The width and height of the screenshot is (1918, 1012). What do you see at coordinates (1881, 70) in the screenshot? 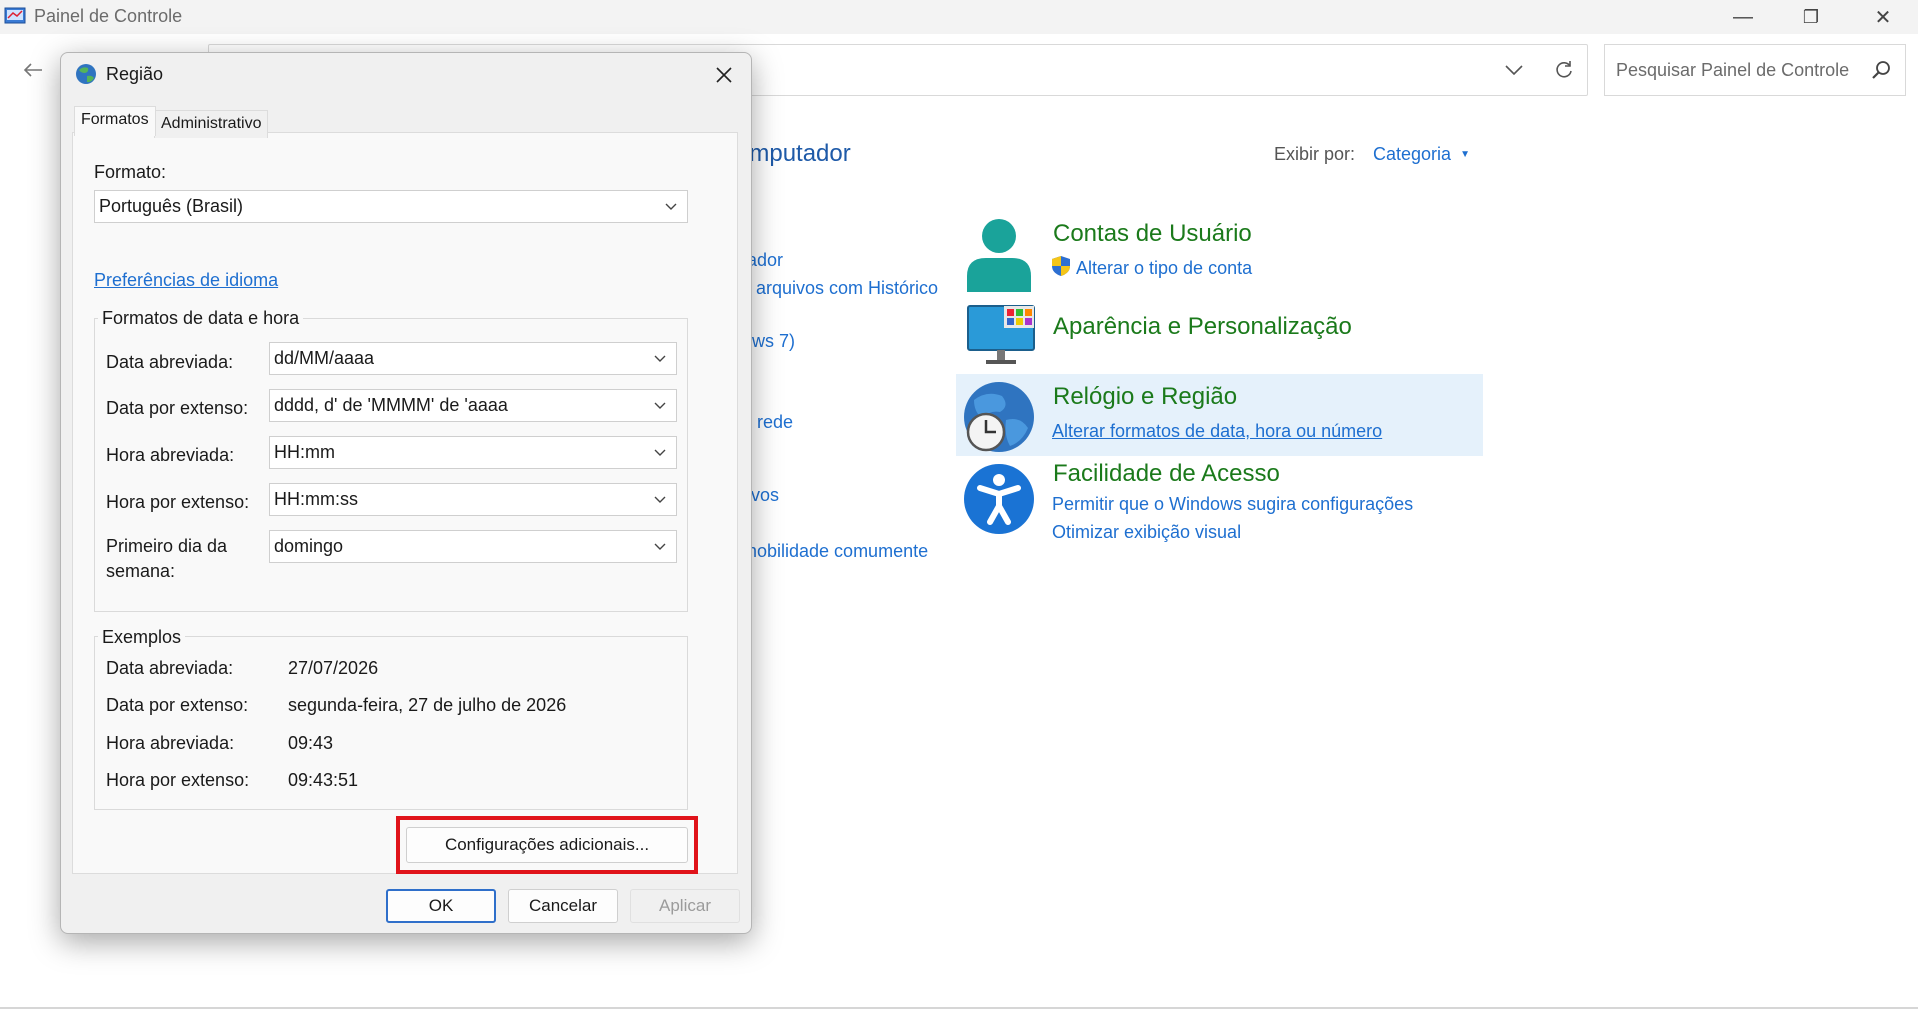
I see `search-icon` at bounding box center [1881, 70].